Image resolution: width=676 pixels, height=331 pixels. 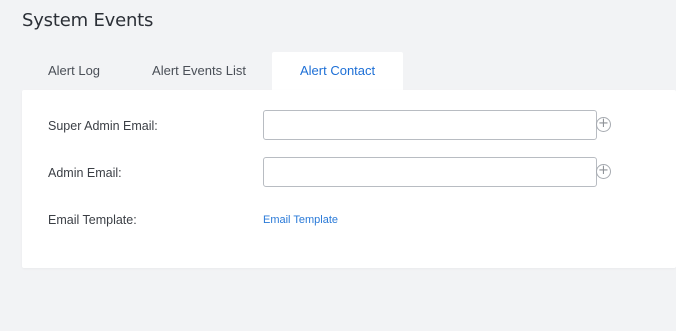 I want to click on super-admin-email-input, so click(x=430, y=125).